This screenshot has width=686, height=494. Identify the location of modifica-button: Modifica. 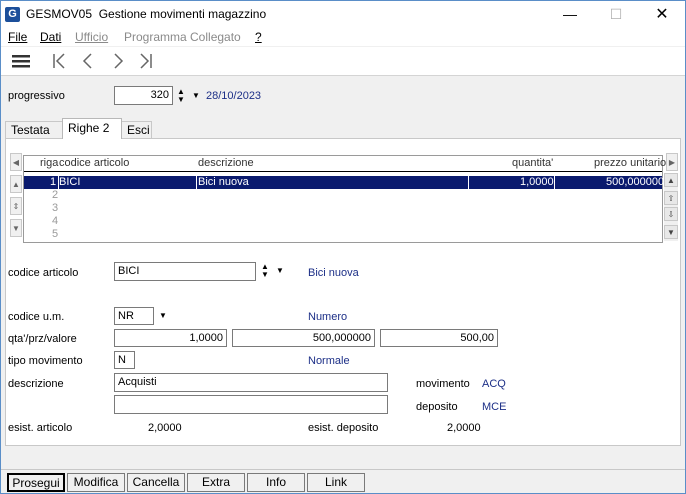
(96, 482).